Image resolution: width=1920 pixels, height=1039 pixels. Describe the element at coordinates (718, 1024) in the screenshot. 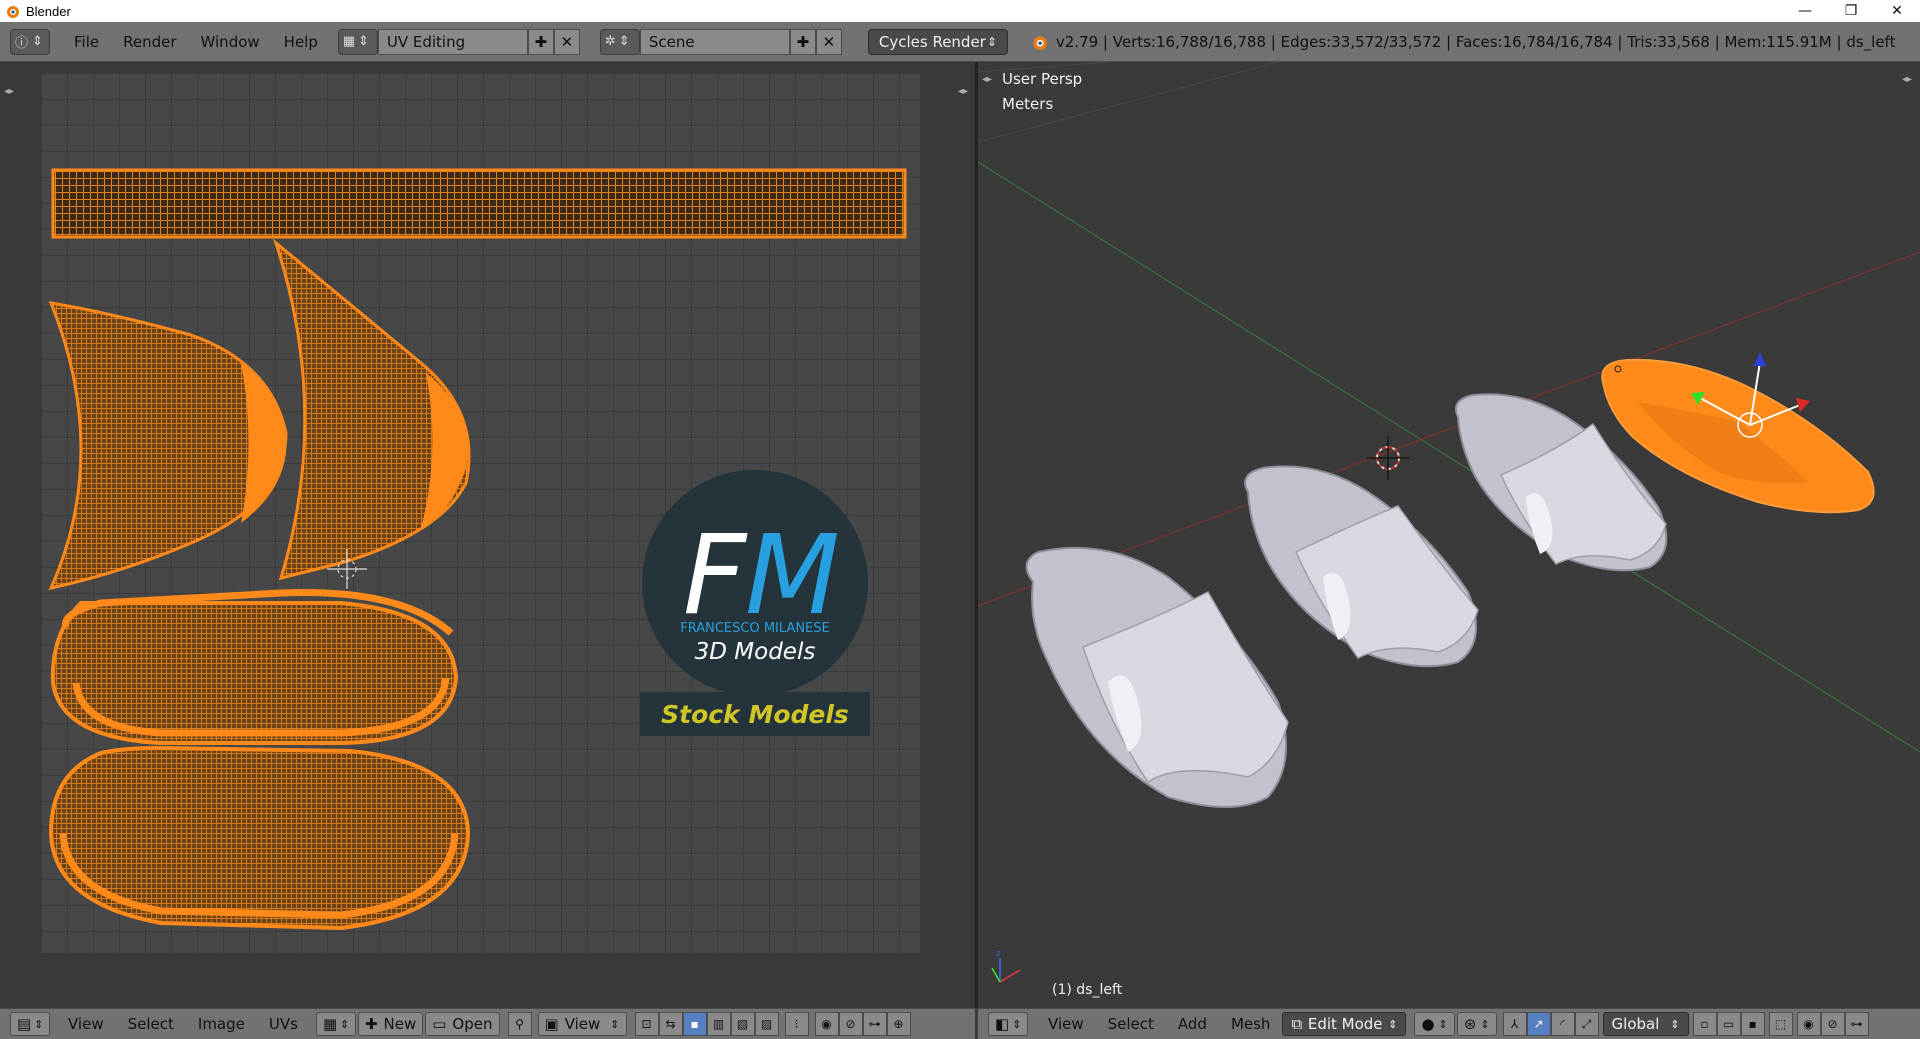

I see `edge-select-icon: ▥` at that location.